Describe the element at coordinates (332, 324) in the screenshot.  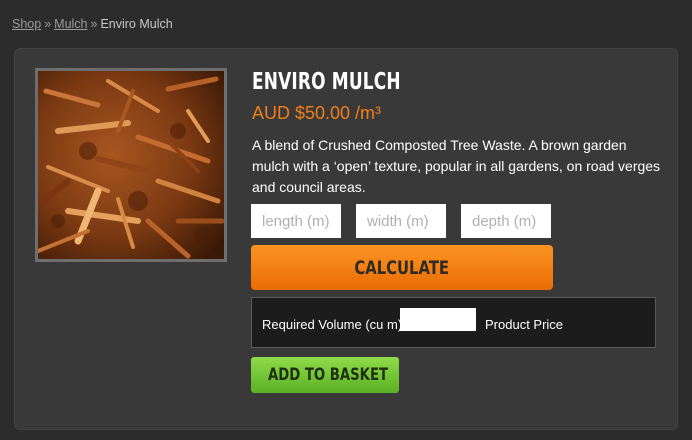
I see `required-volume-label: Required Volume (cu m)` at that location.